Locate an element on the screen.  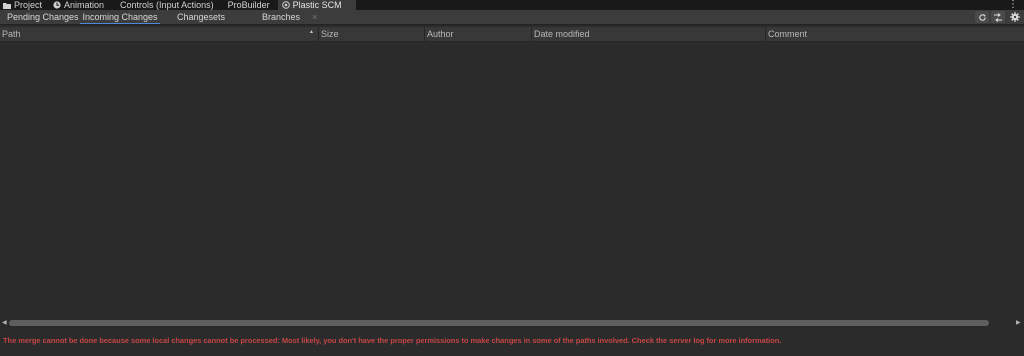
window-tab-probuilder: ProBuilder is located at coordinates (250, 5).